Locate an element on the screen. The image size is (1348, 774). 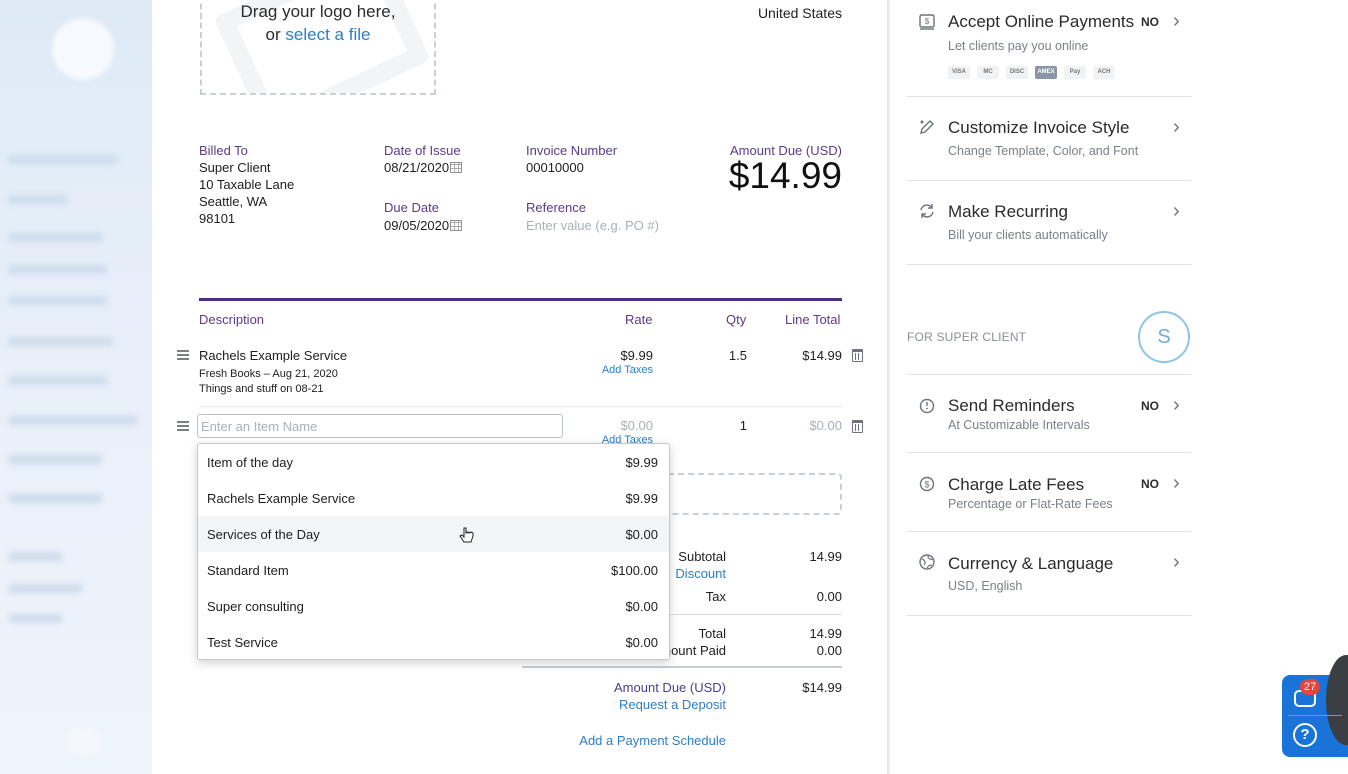
suggestion-item: Rachels Example Service $9.99 is located at coordinates (433, 498).